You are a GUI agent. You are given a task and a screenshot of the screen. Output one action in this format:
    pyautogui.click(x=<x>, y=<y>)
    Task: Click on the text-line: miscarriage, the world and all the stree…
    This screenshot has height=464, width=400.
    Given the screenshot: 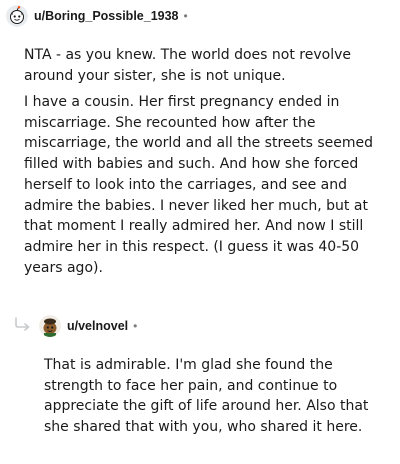 What is the action you would take?
    pyautogui.click(x=199, y=143)
    